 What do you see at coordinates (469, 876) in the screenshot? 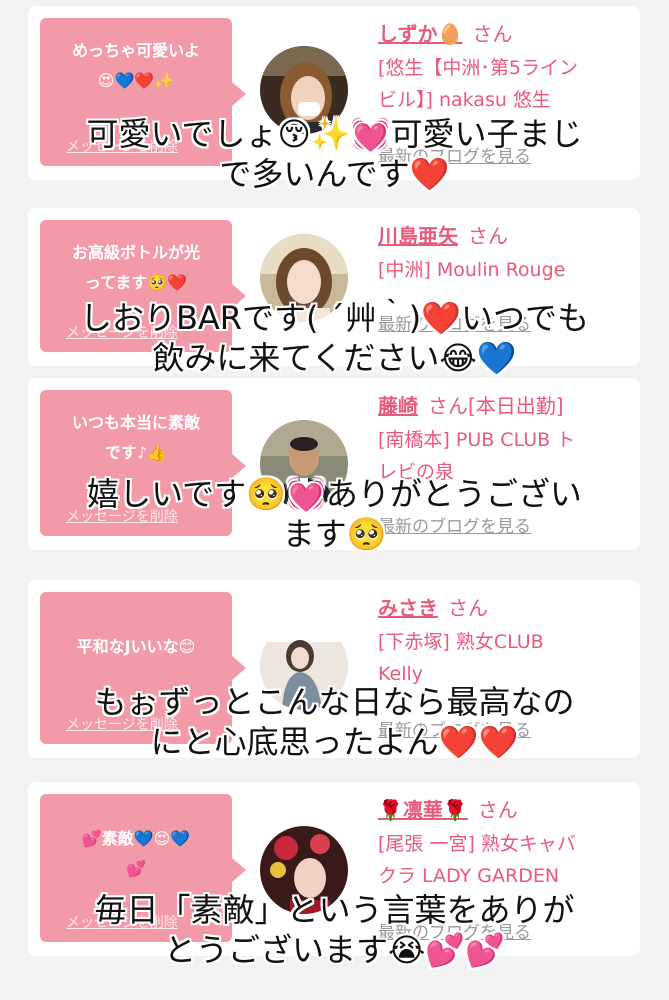
I see `shop-line: クラ LADY GARDEN` at bounding box center [469, 876].